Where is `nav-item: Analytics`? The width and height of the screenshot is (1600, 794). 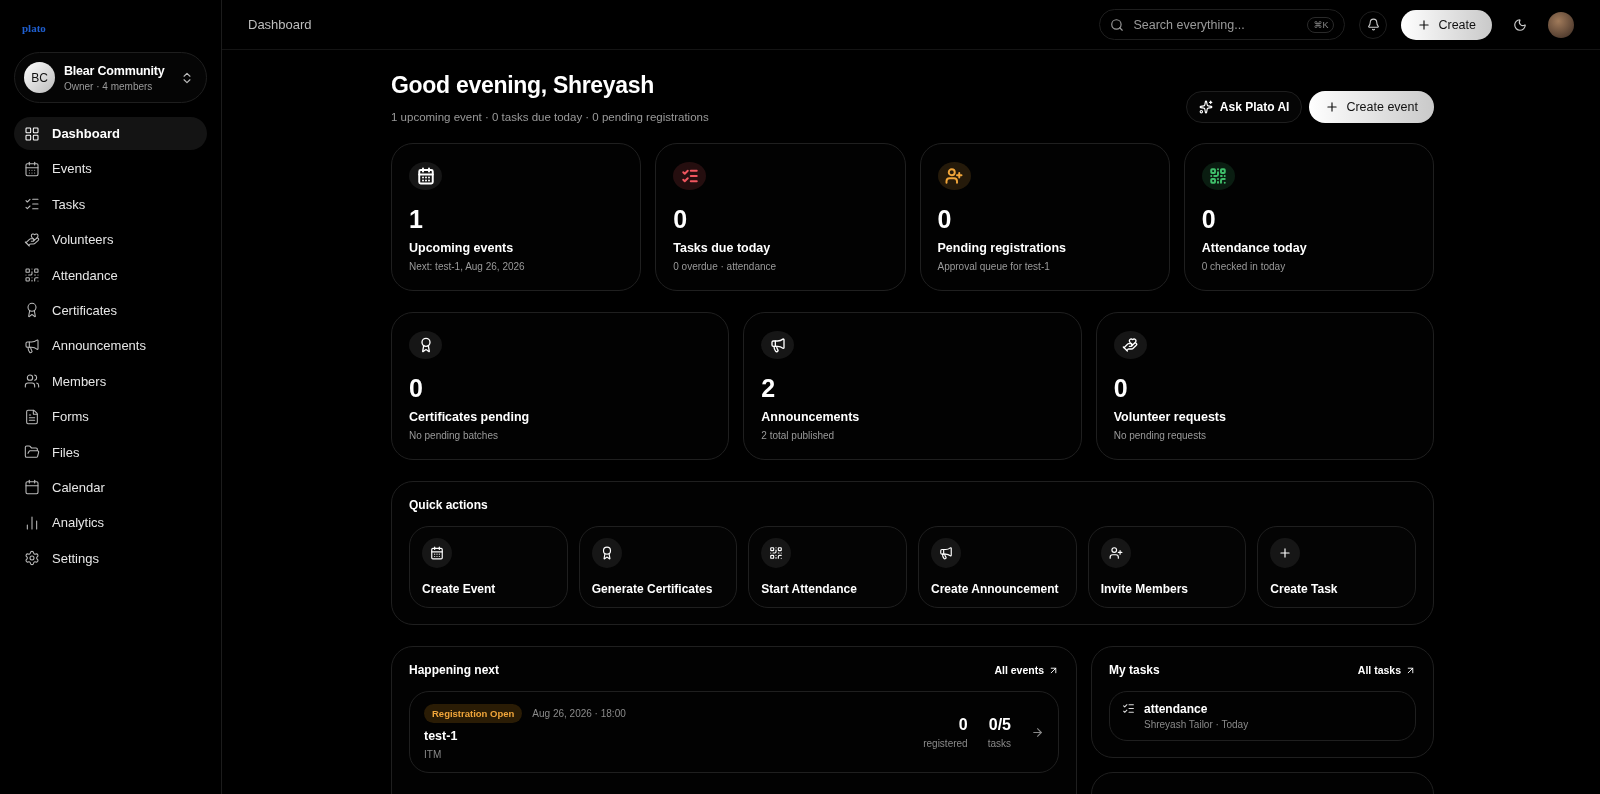 nav-item: Analytics is located at coordinates (110, 523).